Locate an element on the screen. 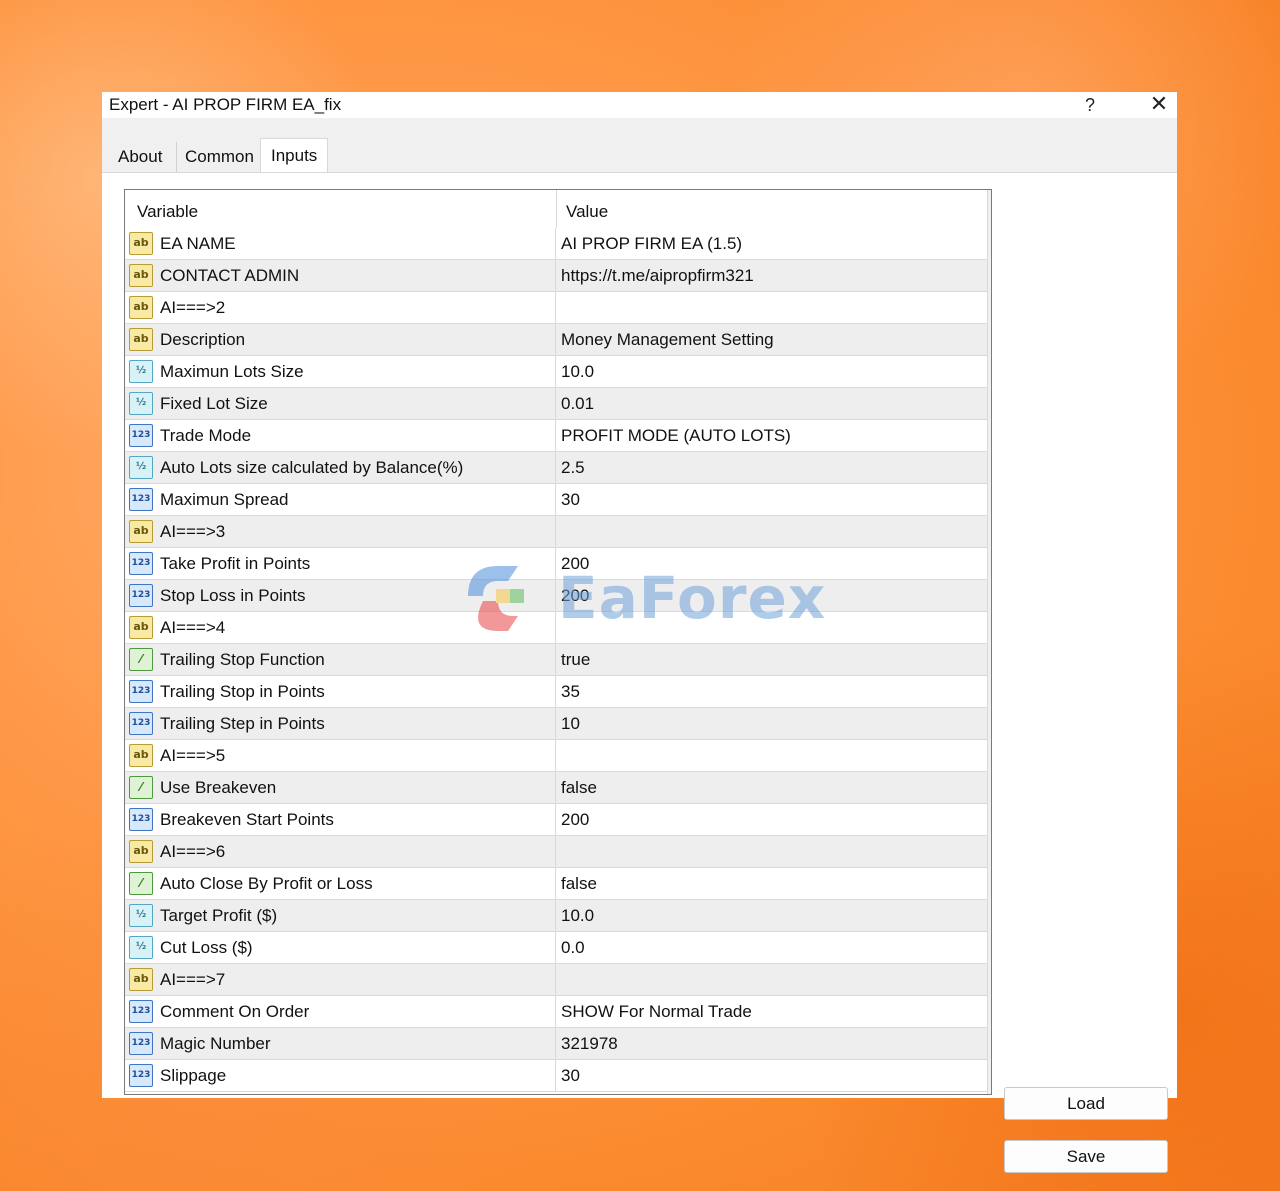 The height and width of the screenshot is (1191, 1280). variable-name: Fixed Lot Size is located at coordinates (214, 403).